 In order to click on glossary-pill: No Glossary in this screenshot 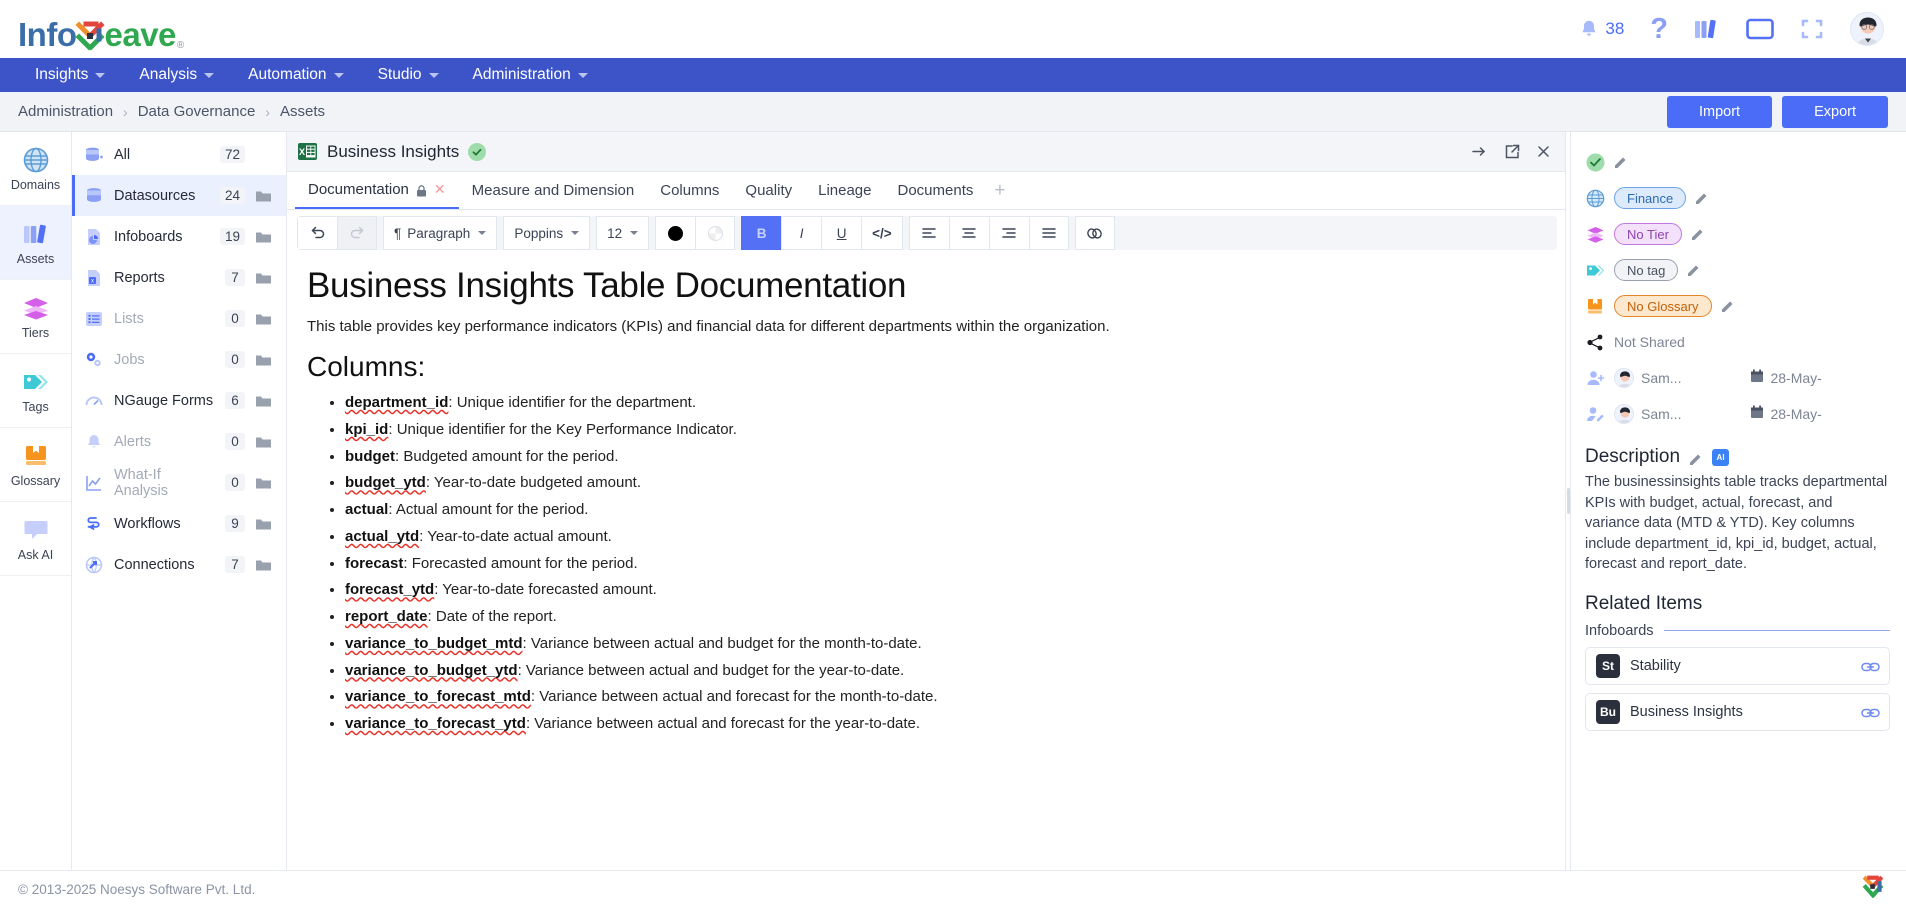, I will do `click(1663, 306)`.